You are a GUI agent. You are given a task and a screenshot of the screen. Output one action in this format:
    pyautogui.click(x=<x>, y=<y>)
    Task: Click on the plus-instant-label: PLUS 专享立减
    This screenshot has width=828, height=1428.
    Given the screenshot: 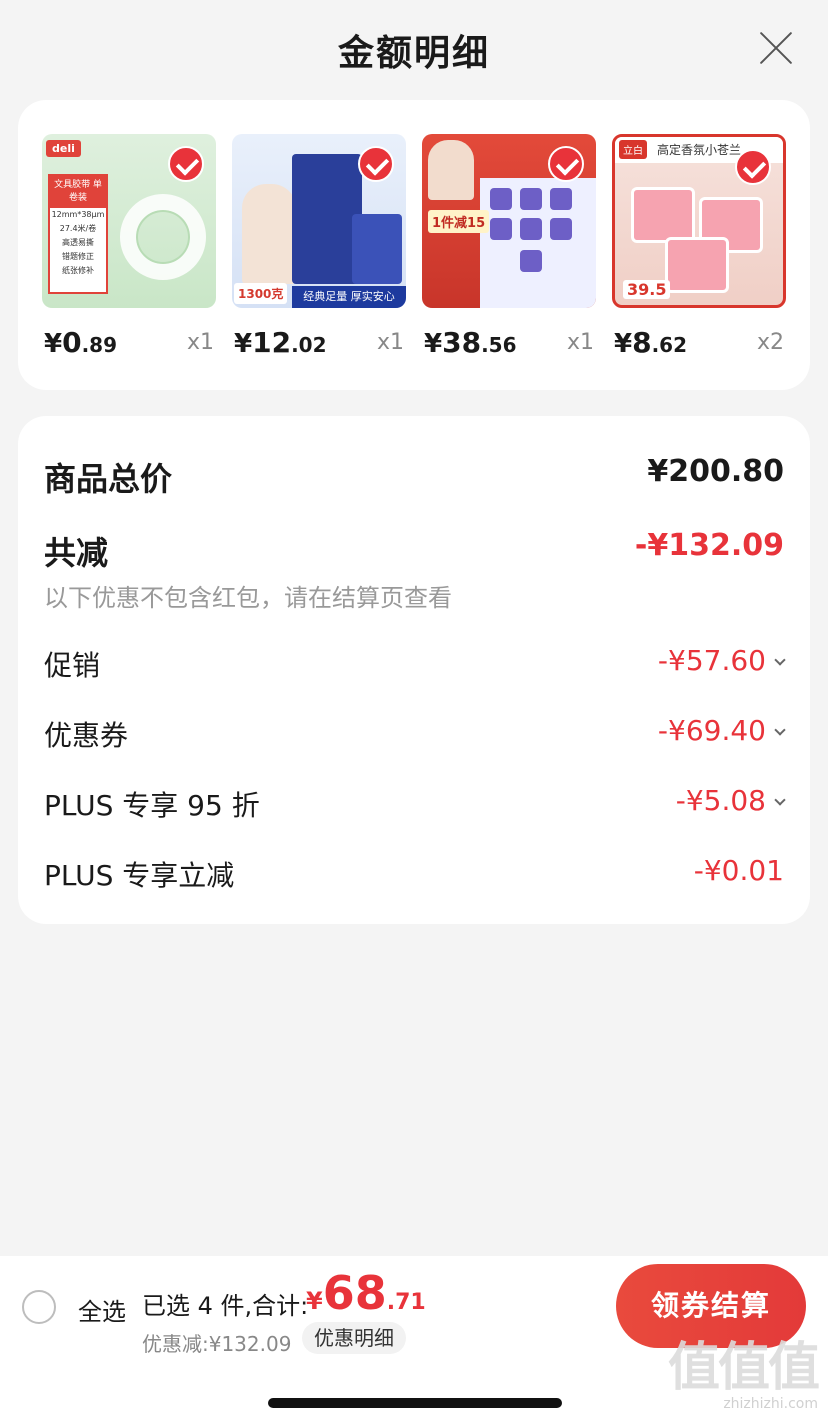 What is the action you would take?
    pyautogui.click(x=139, y=875)
    